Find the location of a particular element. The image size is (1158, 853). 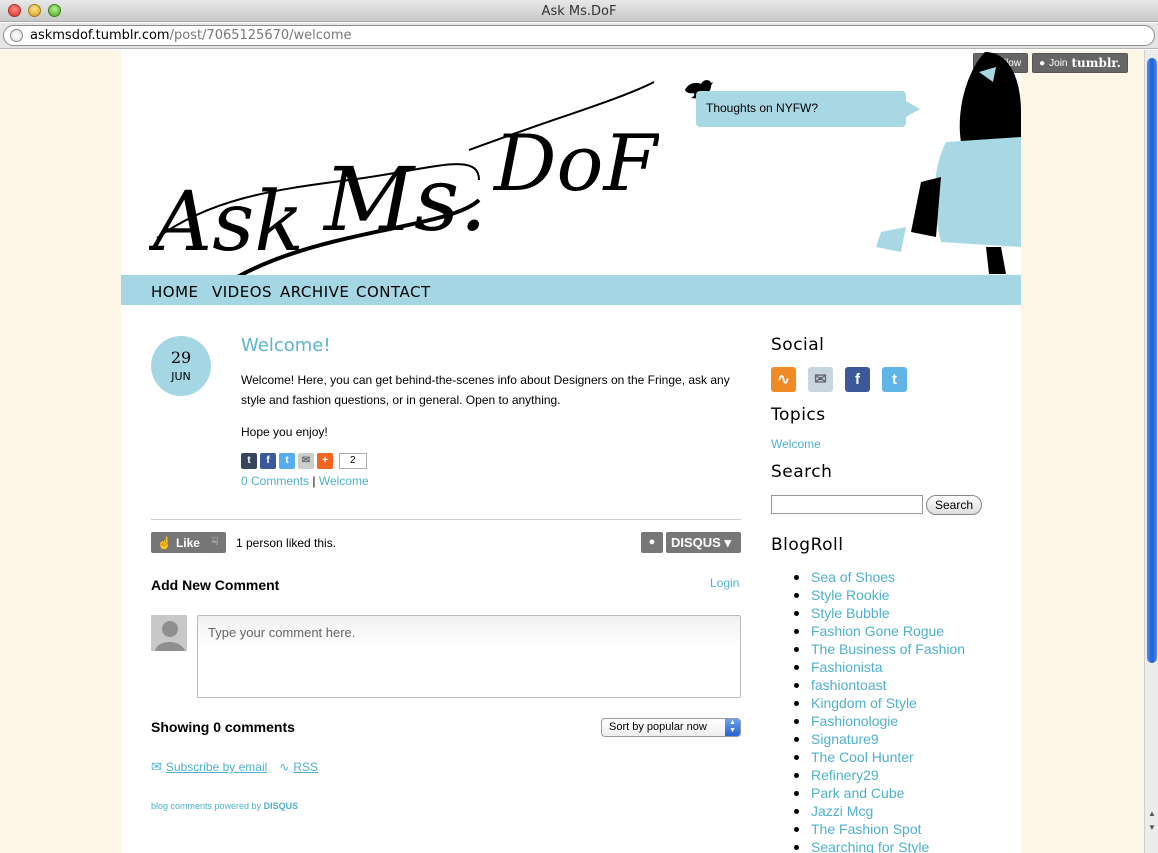

disqus-powered-by: blog comments powered by DISQUS is located at coordinates (224, 806).